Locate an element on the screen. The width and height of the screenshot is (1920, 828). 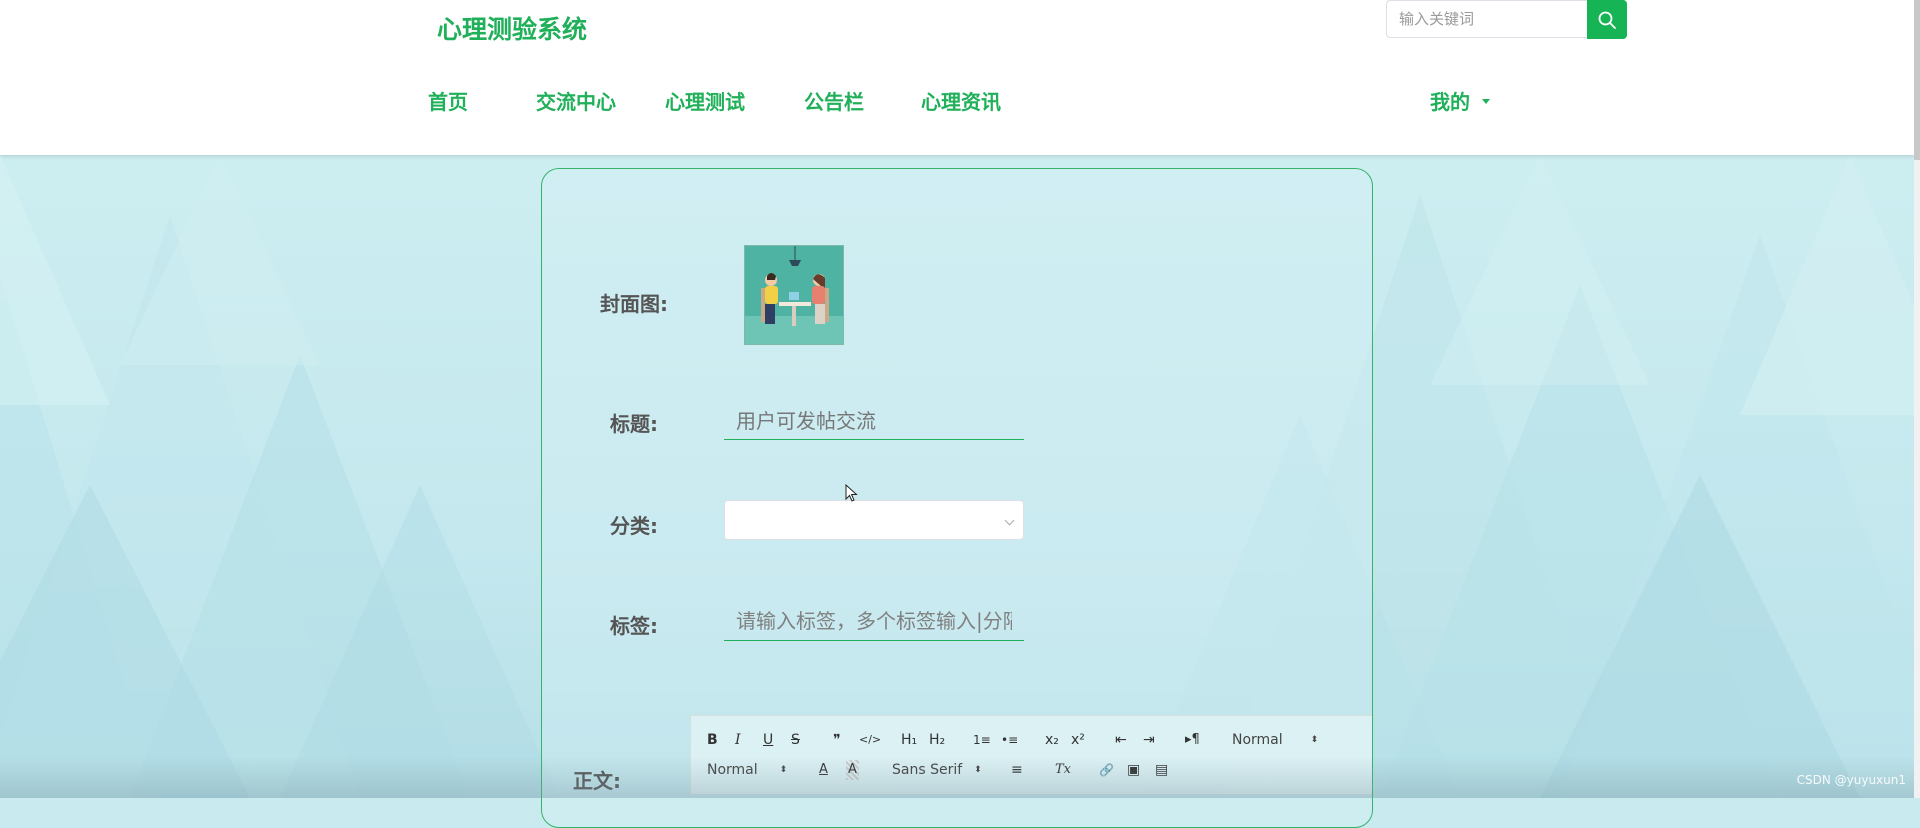
indent-button: ⇥ is located at coordinates (1149, 740).